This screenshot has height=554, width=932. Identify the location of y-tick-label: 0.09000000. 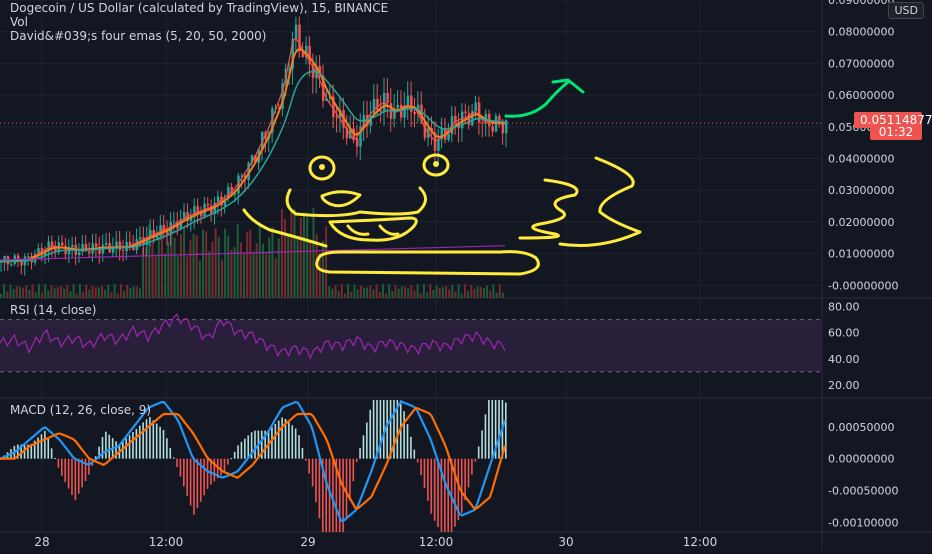
(861, 3).